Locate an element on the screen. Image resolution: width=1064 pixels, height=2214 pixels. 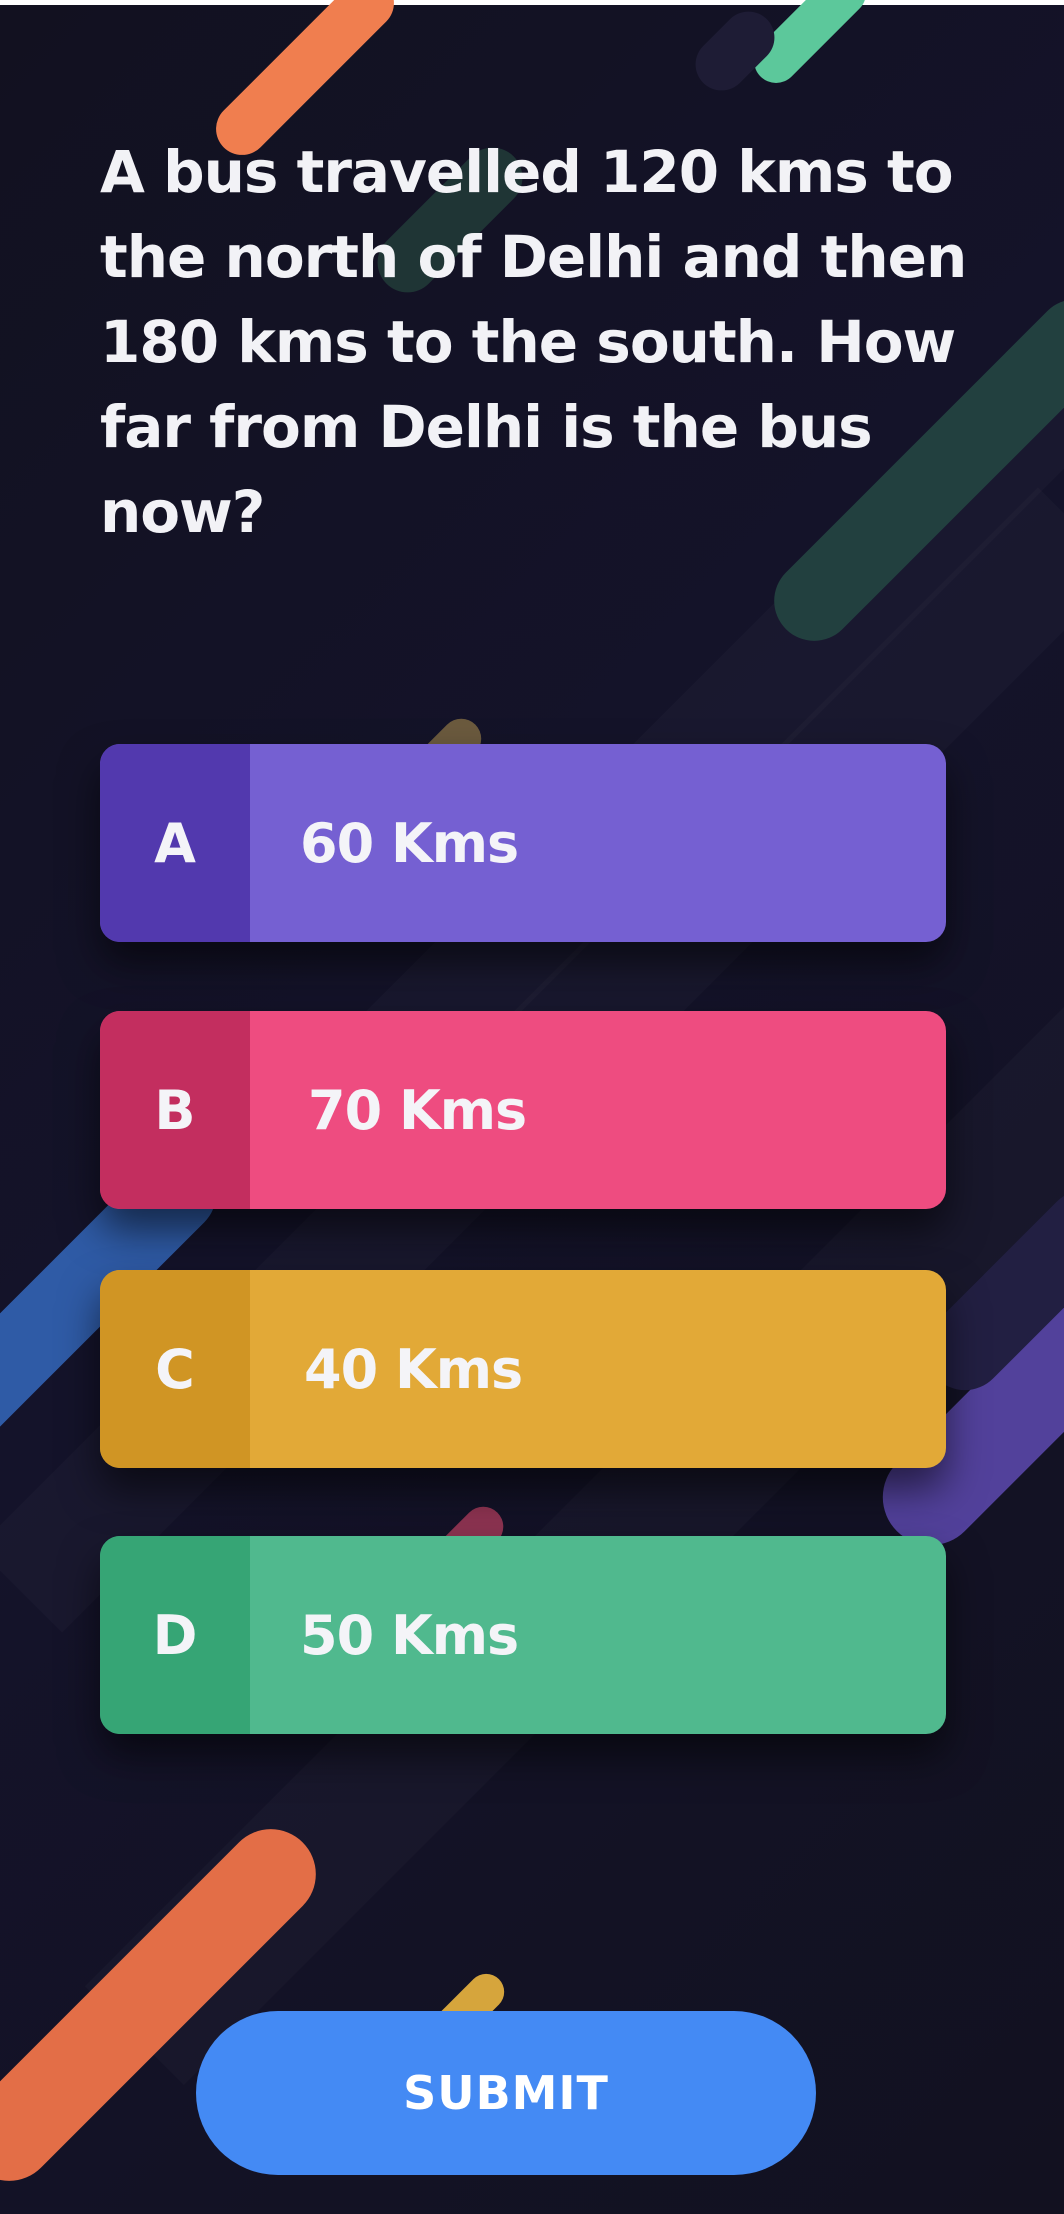
option-c-text: 40 Kms is located at coordinates (413, 1369).